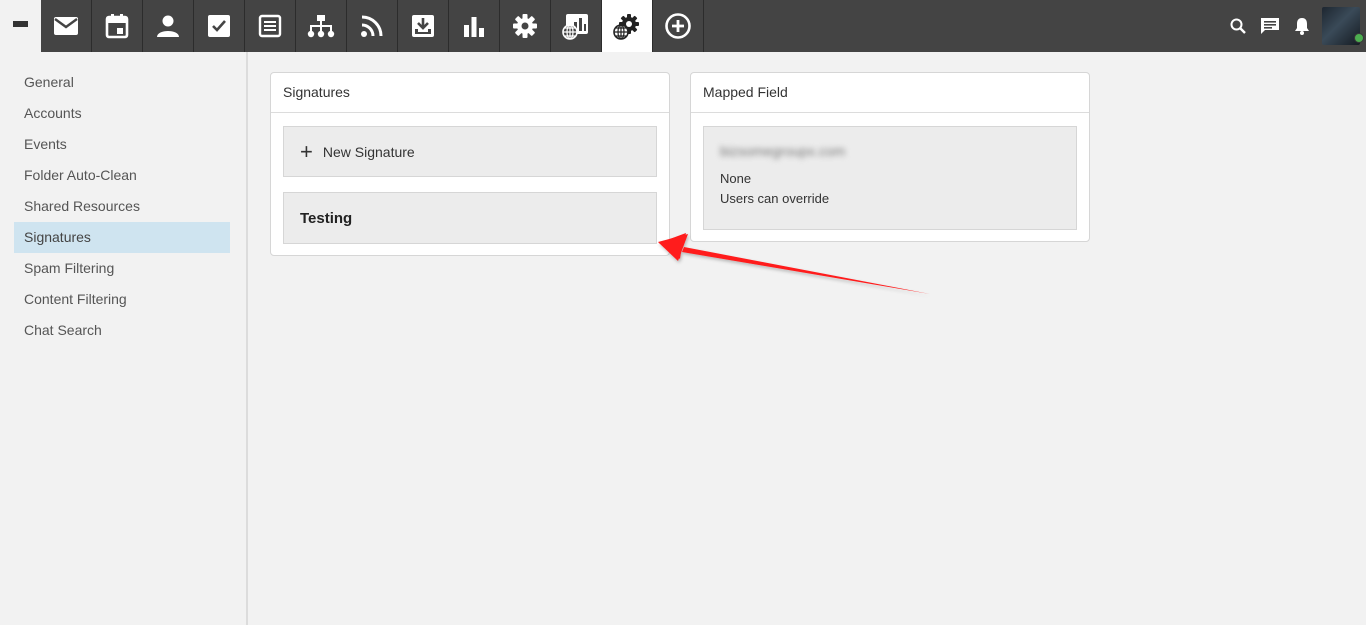  What do you see at coordinates (122, 330) in the screenshot?
I see `sidebar-item-chat-search: Chat Search` at bounding box center [122, 330].